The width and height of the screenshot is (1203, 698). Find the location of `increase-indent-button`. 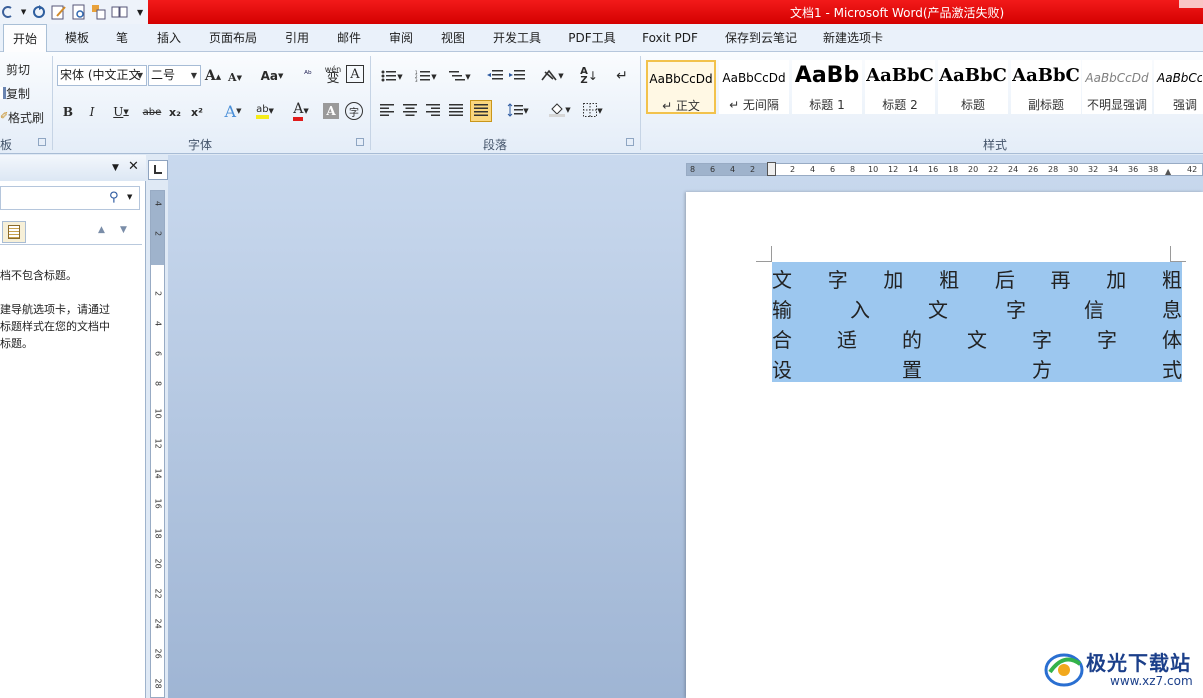

increase-indent-button is located at coordinates (517, 77).